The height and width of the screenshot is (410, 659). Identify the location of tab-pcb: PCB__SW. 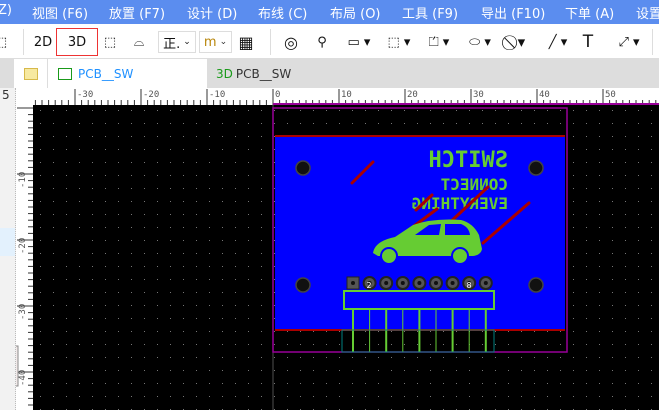
(128, 73).